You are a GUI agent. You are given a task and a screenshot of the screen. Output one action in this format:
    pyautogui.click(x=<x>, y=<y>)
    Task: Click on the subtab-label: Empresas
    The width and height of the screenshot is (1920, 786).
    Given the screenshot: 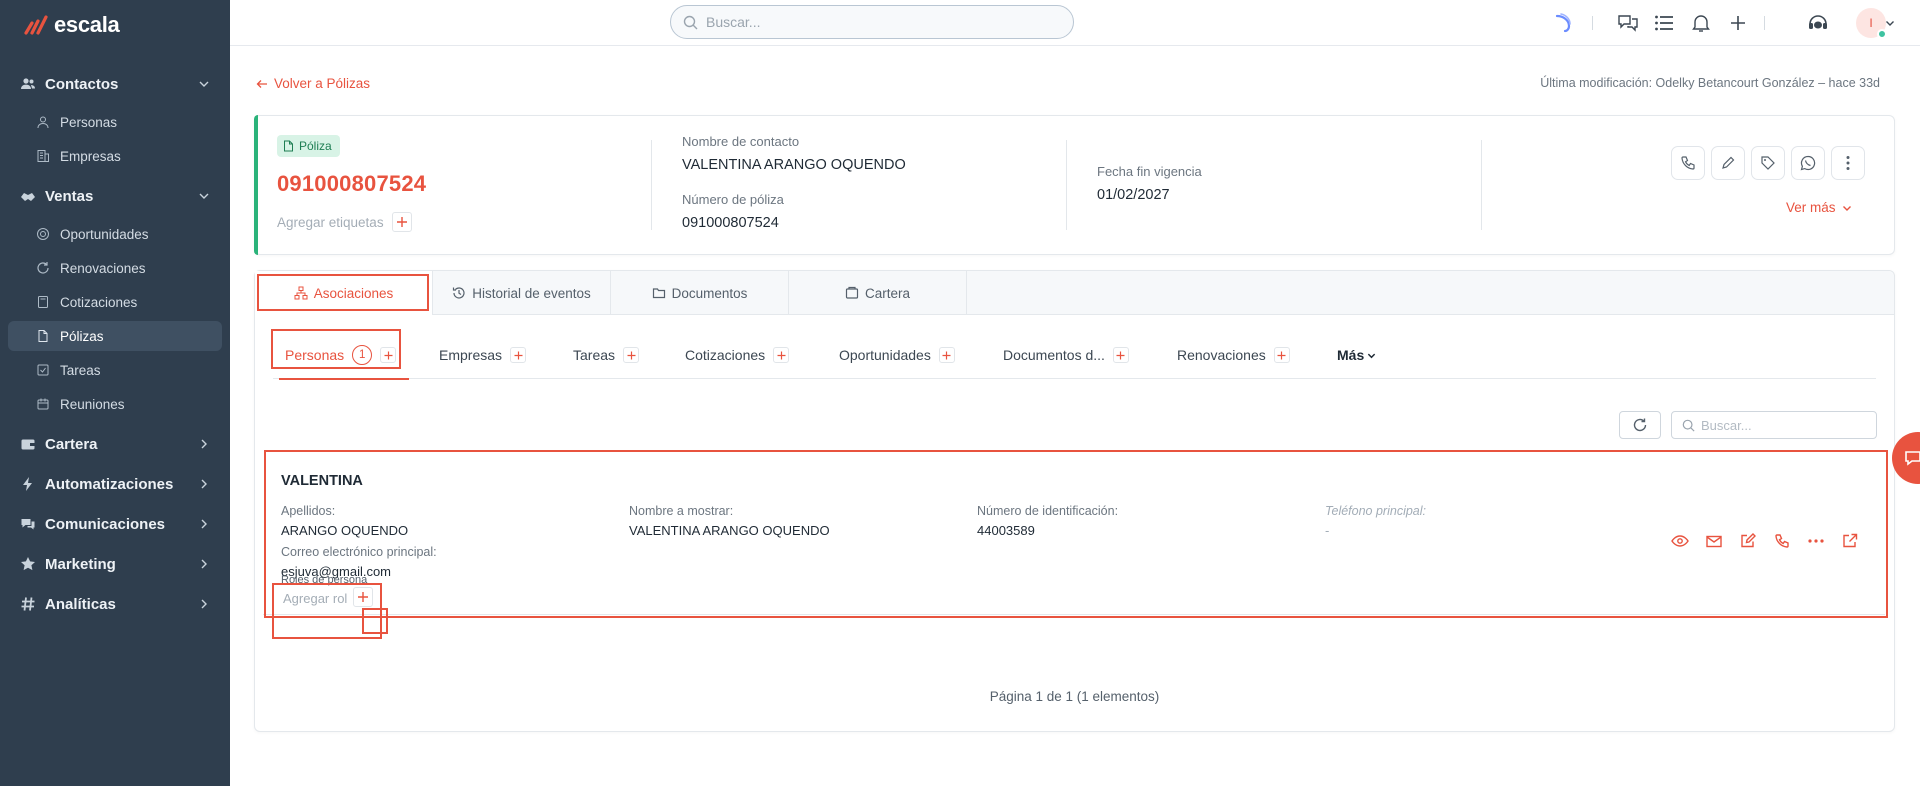 What is the action you would take?
    pyautogui.click(x=471, y=355)
    